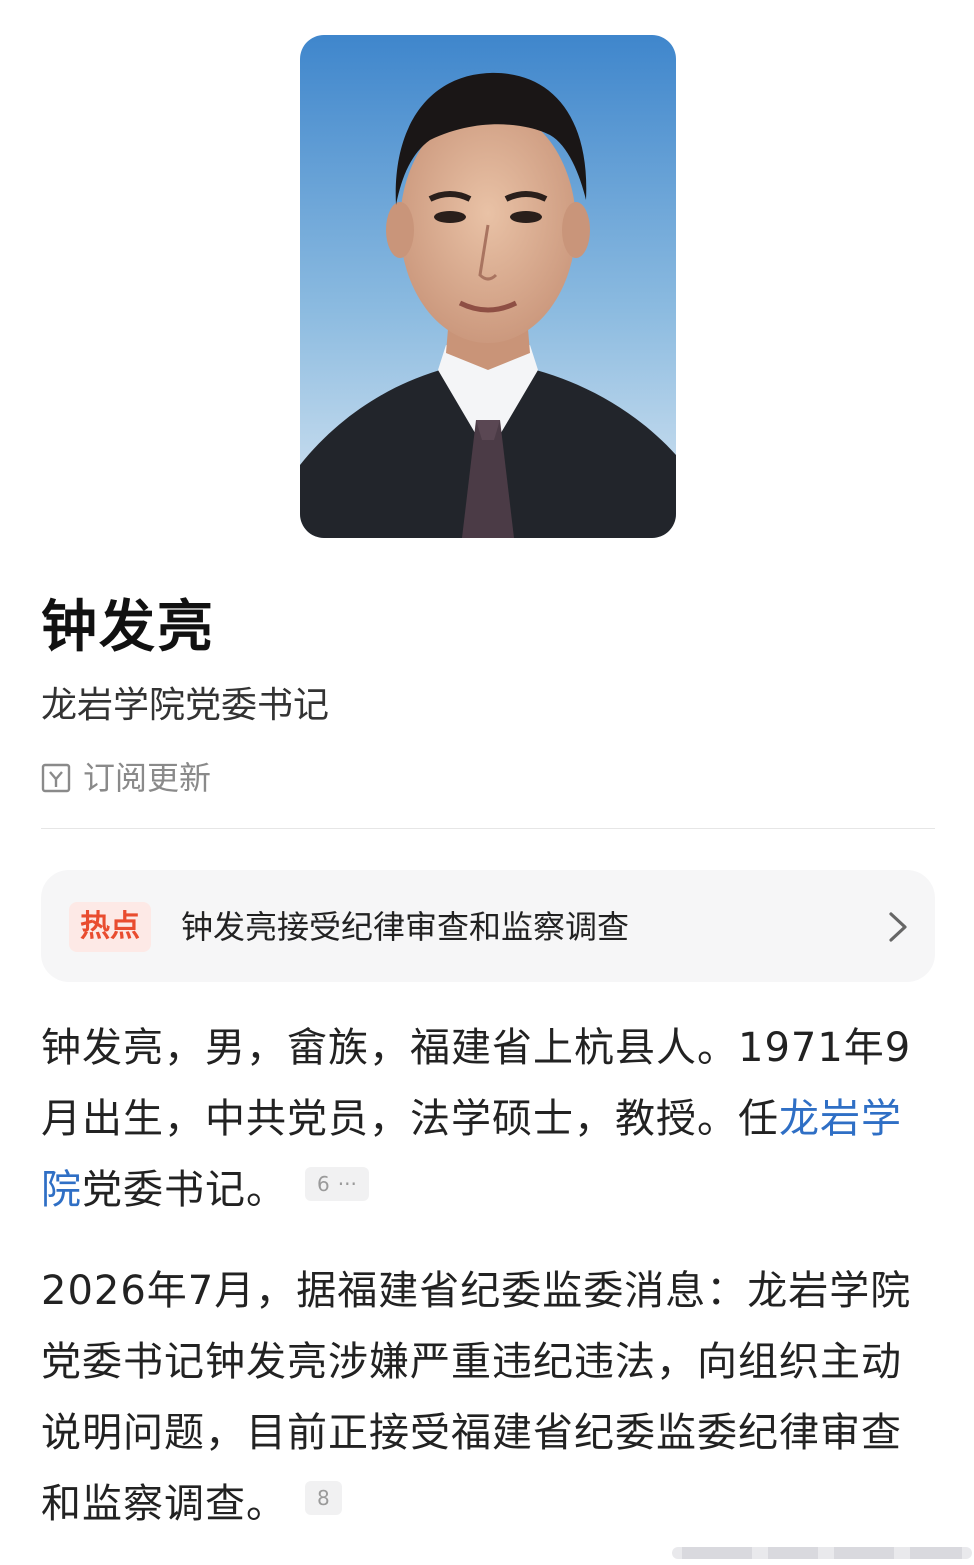 This screenshot has width=974, height=1565. I want to click on subscribe-label: 订阅更新, so click(147, 778).